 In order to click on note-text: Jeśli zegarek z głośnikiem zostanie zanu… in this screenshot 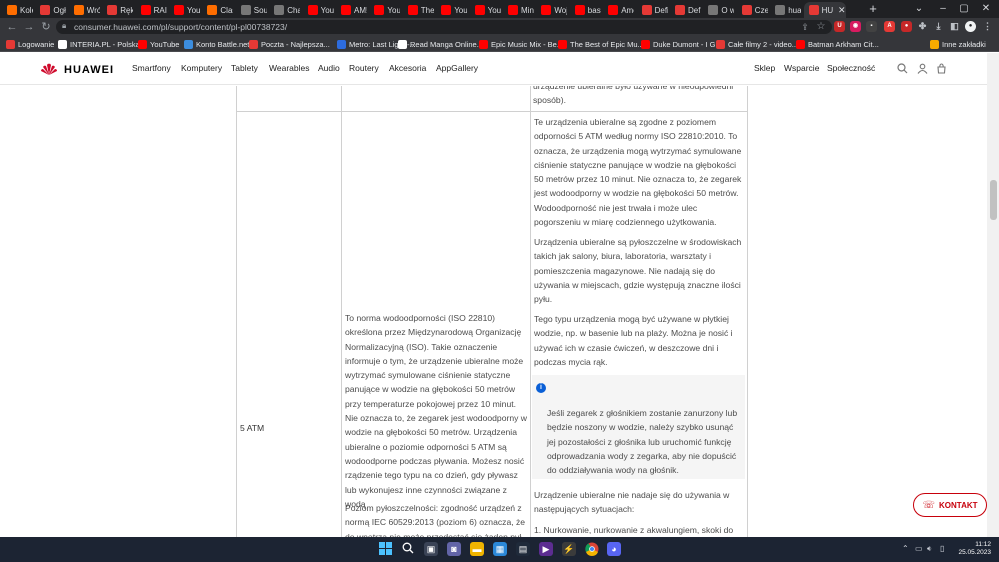, I will do `click(642, 442)`.